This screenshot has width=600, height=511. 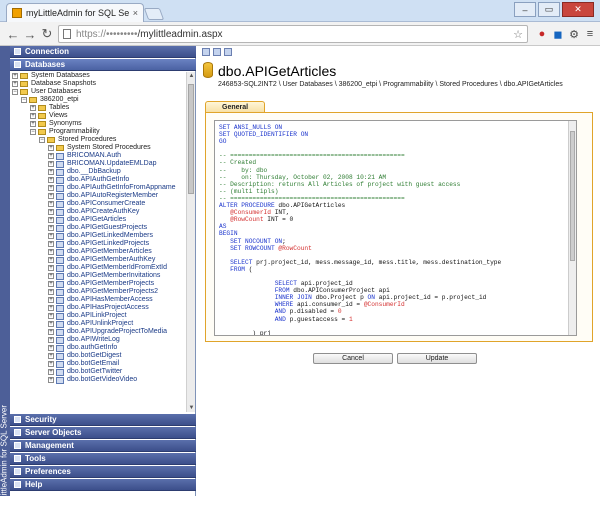 I want to click on tree-item: − User Databases, so click(x=98, y=92).